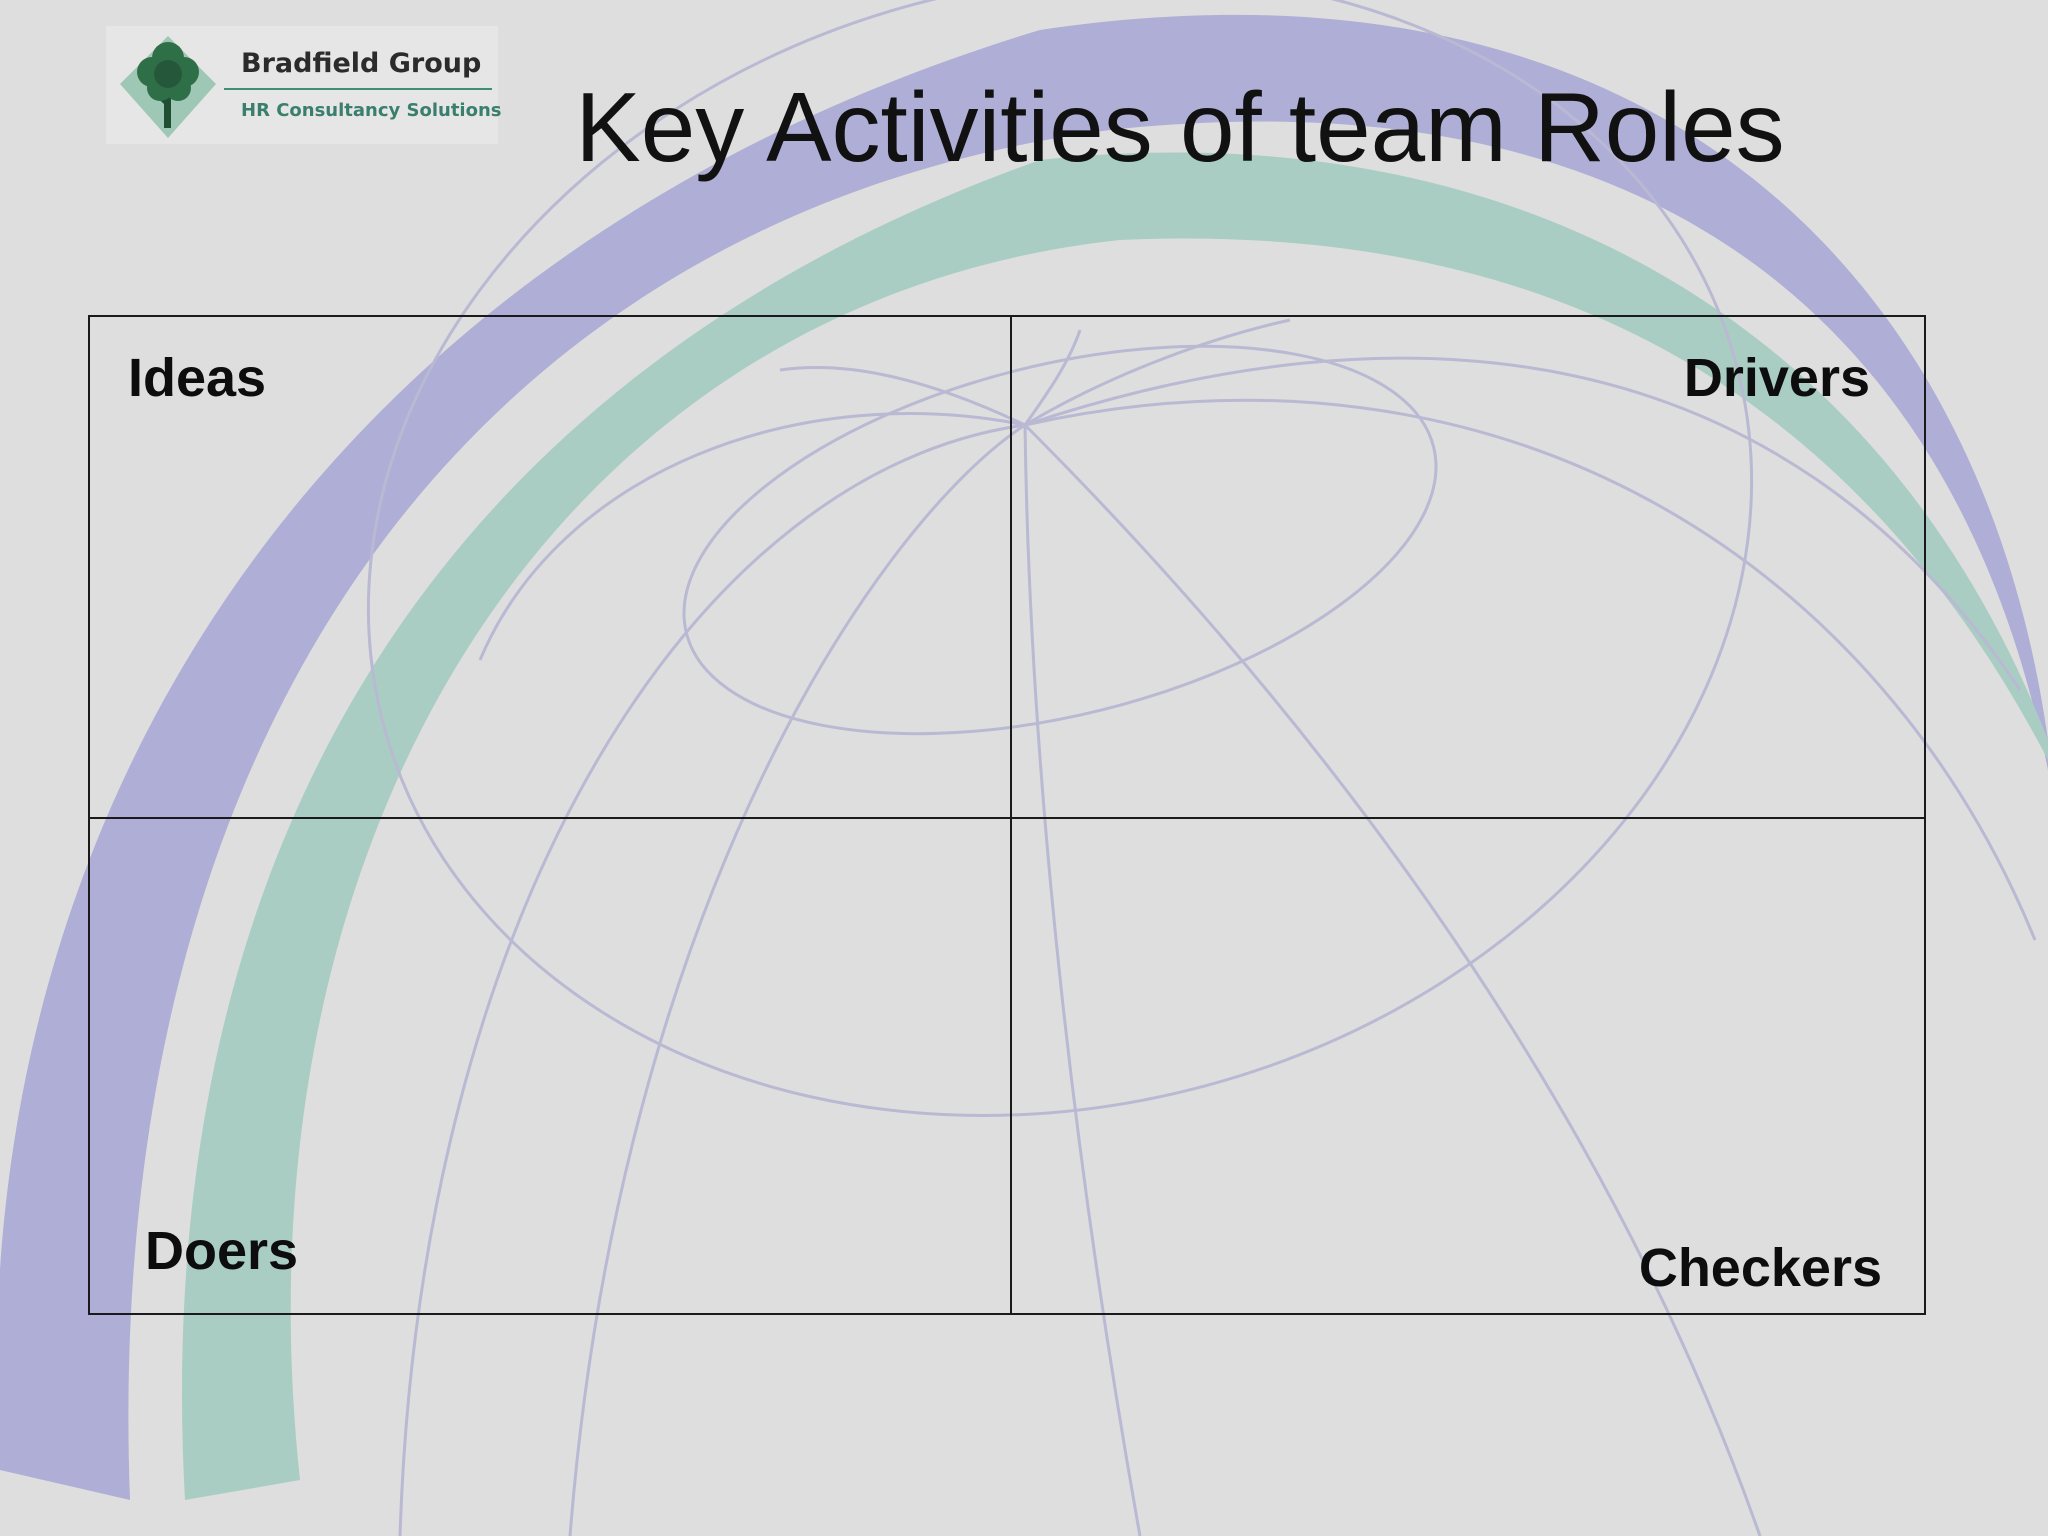 The height and width of the screenshot is (1536, 2048). I want to click on quadrant-label-ideas: Ideas, so click(197, 378).